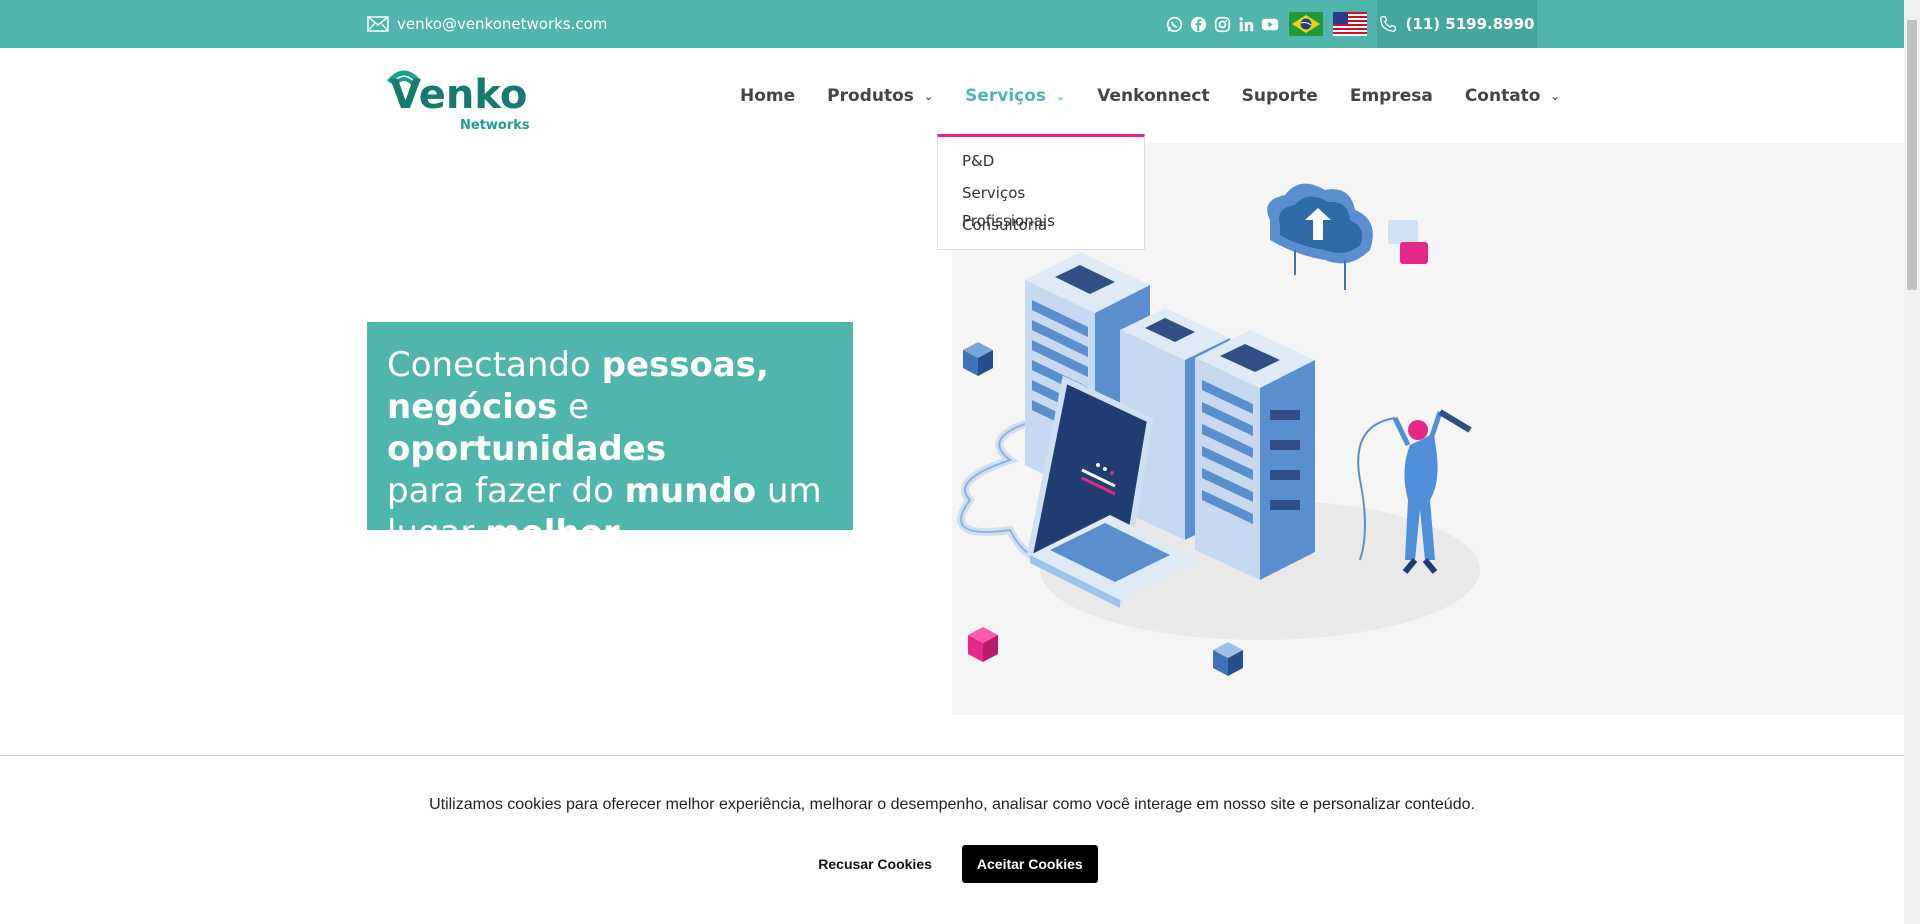 The width and height of the screenshot is (1920, 924). Describe the element at coordinates (494, 365) in the screenshot. I see `hero-text: Conectando` at that location.